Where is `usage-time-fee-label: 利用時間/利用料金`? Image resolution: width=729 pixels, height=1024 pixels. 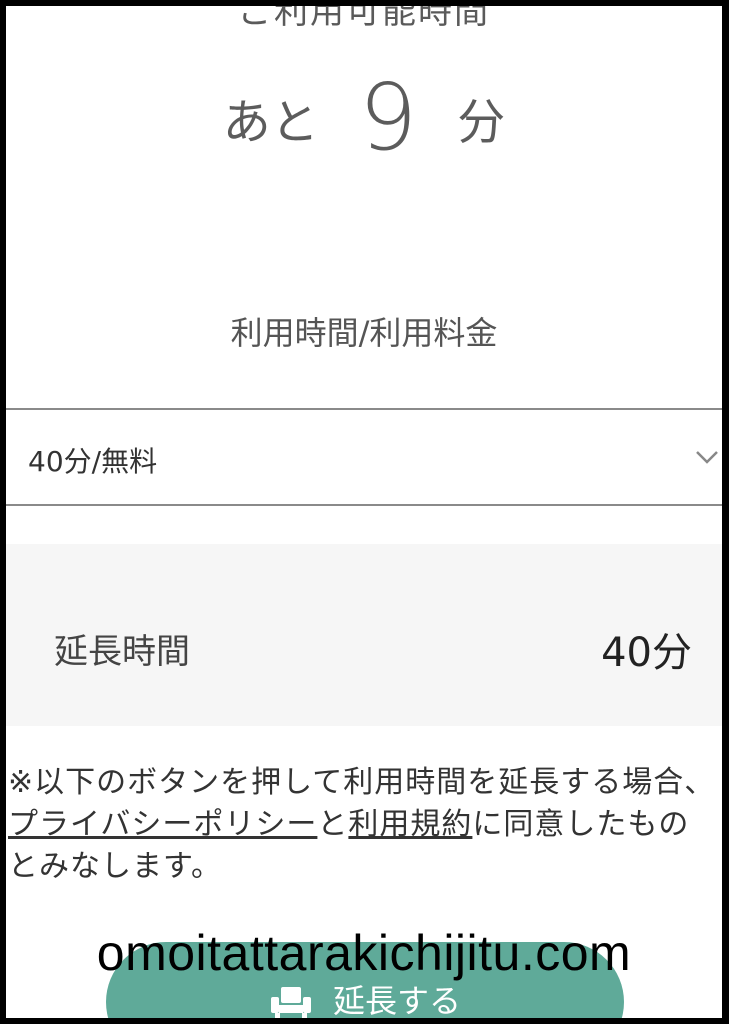 usage-time-fee-label: 利用時間/利用料金 is located at coordinates (364, 333).